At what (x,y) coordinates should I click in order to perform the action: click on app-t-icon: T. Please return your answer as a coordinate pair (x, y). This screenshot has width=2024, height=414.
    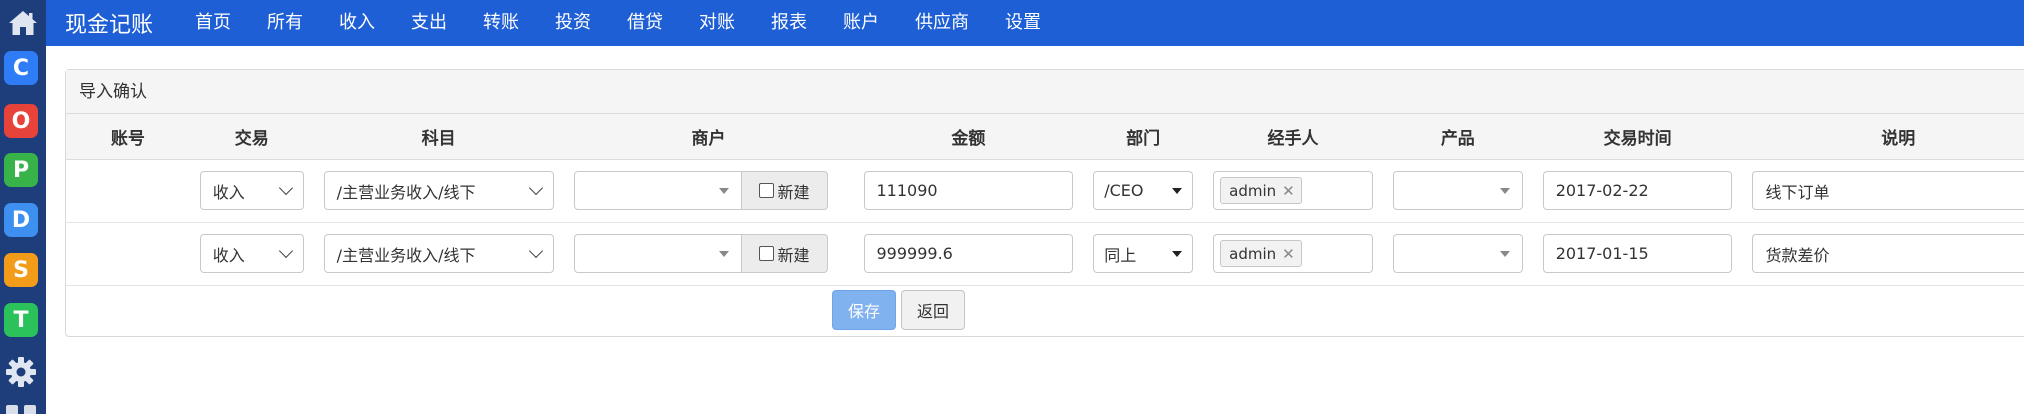
    Looking at the image, I should click on (21, 320).